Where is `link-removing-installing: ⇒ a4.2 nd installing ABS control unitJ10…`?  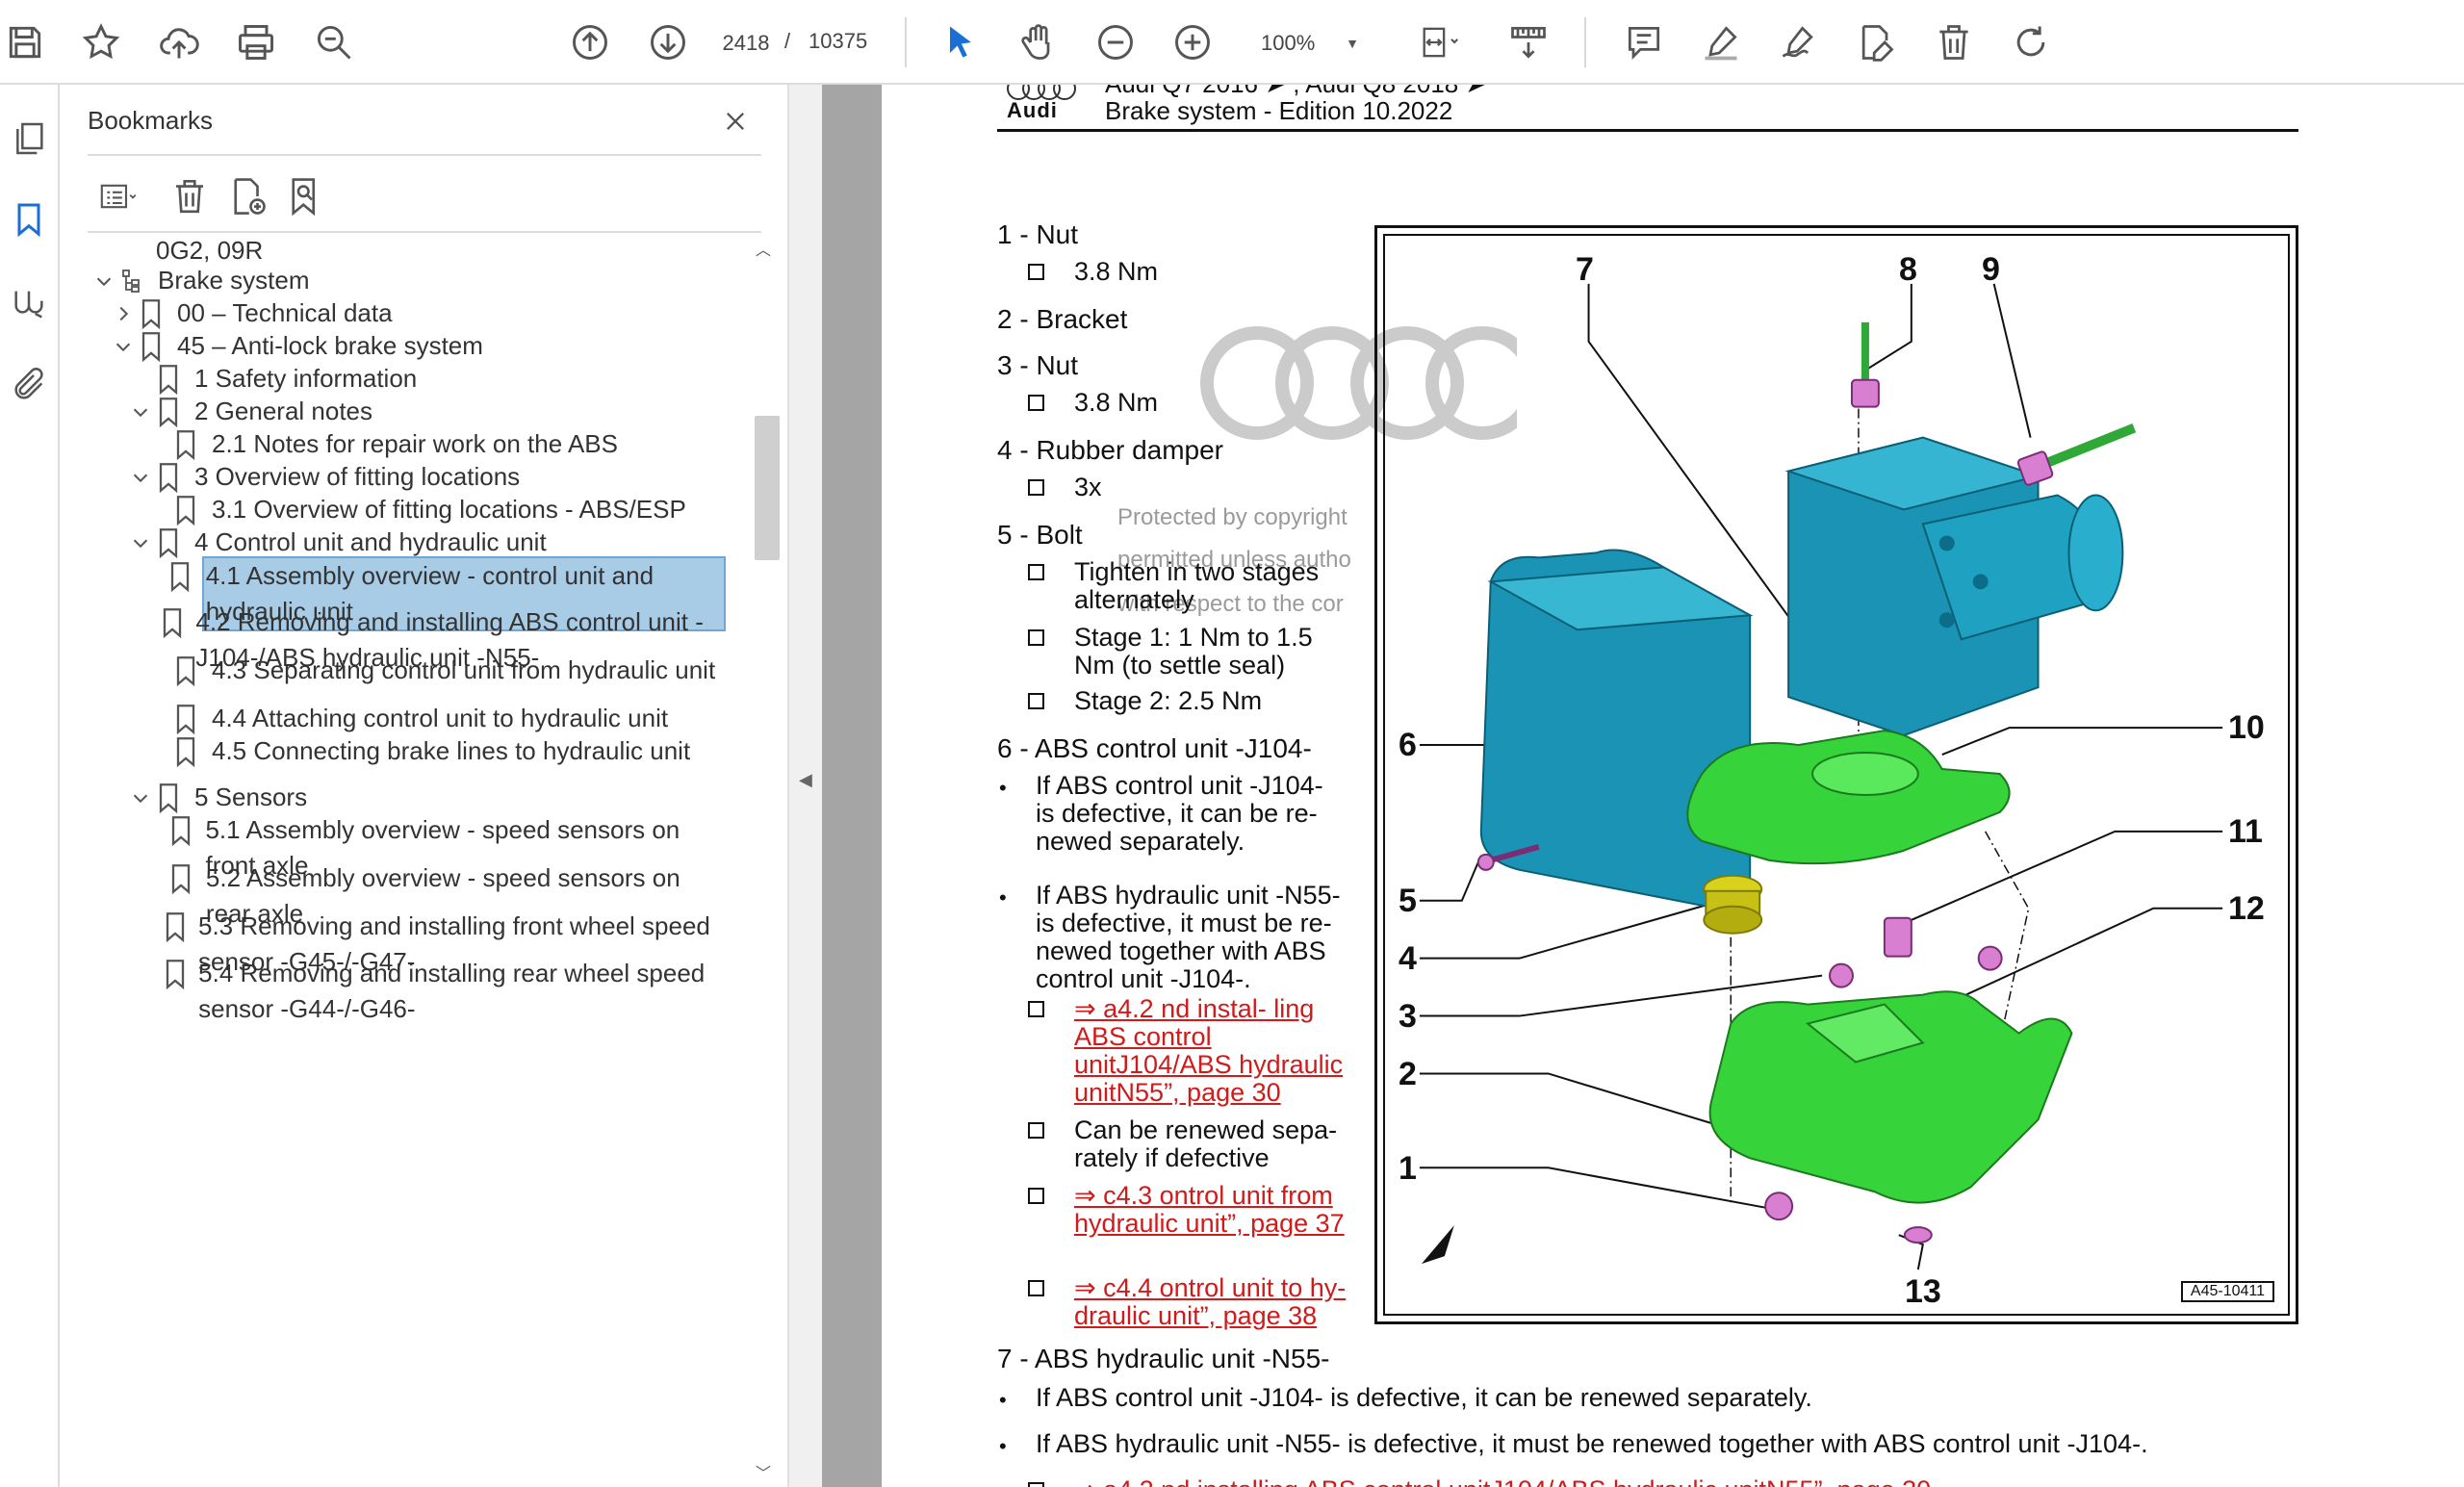 link-removing-installing: ⇒ a4.2 nd installing ABS control unitJ10… is located at coordinates (1502, 1481).